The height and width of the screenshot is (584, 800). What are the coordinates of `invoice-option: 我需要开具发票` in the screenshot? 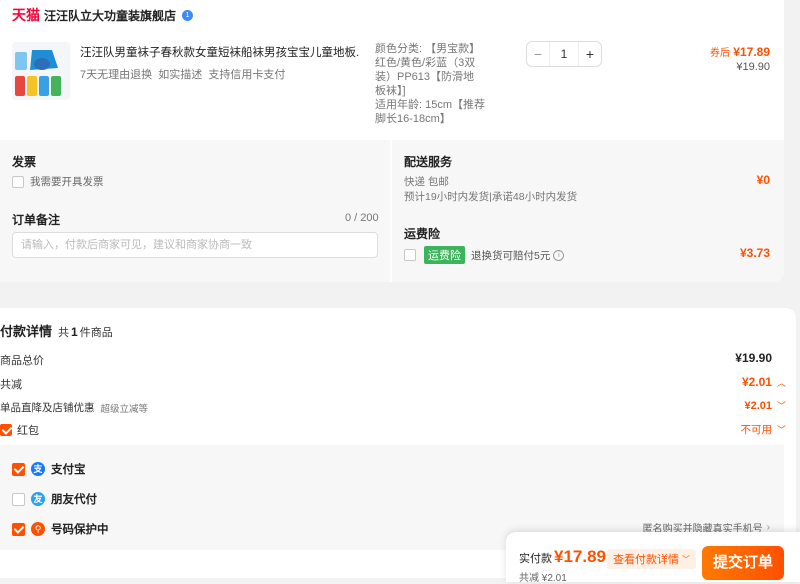 It's located at (58, 181).